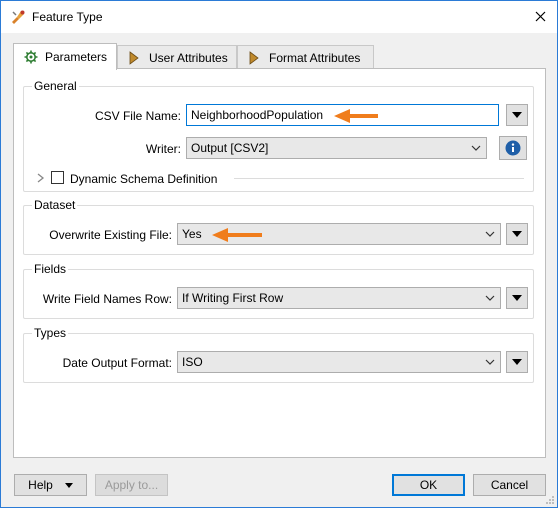 This screenshot has height=508, width=558. What do you see at coordinates (50, 333) in the screenshot?
I see `types-group-title: Types` at bounding box center [50, 333].